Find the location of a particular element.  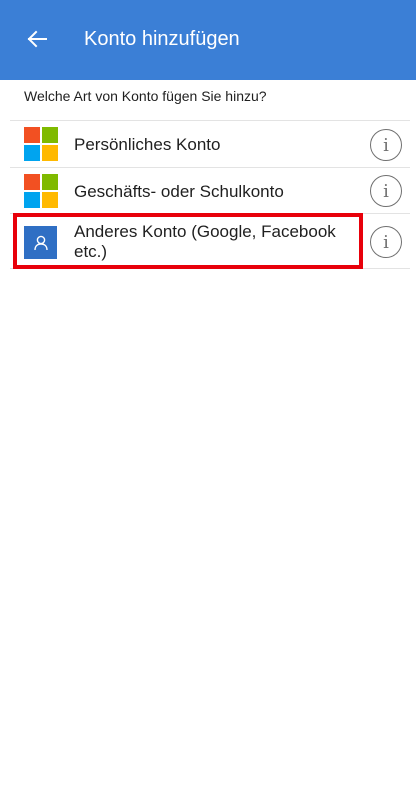

account-option-personal: Persönliches Konto i is located at coordinates (210, 143).